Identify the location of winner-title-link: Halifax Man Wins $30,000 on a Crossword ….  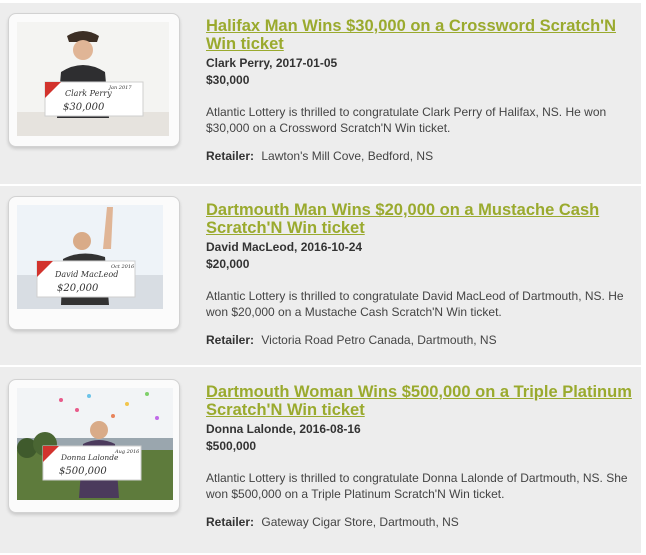
(419, 35).